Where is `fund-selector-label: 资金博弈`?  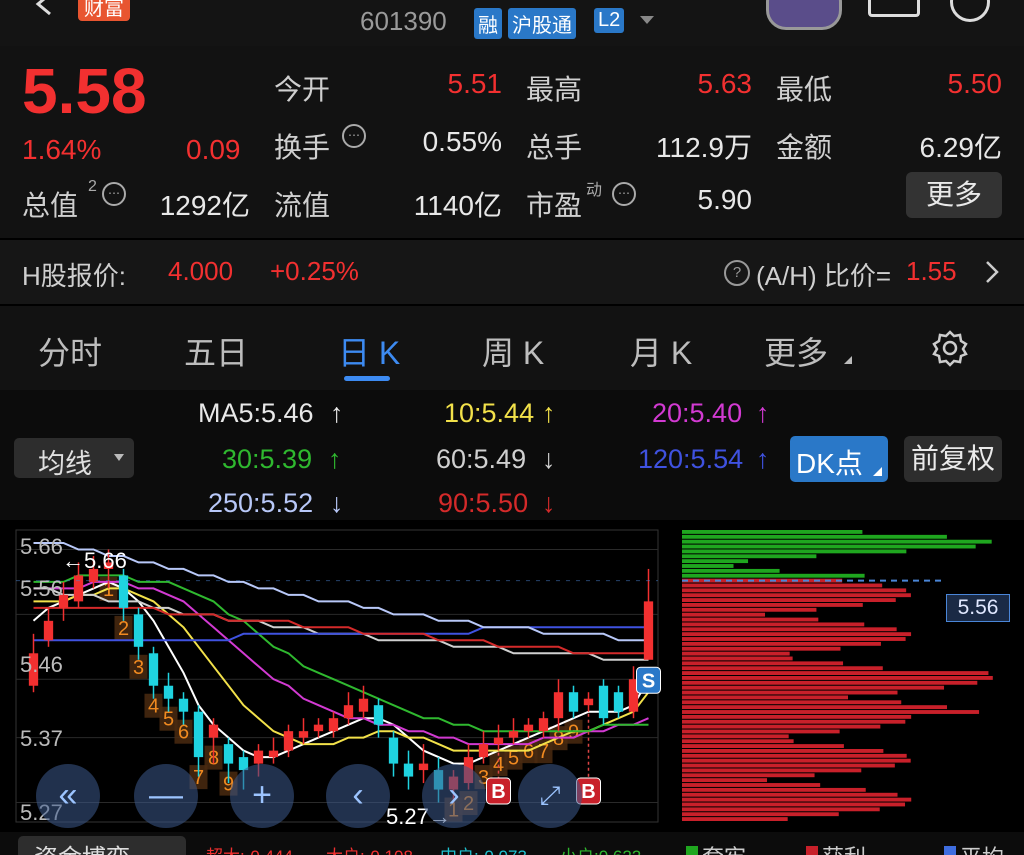 fund-selector-label: 资金博弈 is located at coordinates (82, 846).